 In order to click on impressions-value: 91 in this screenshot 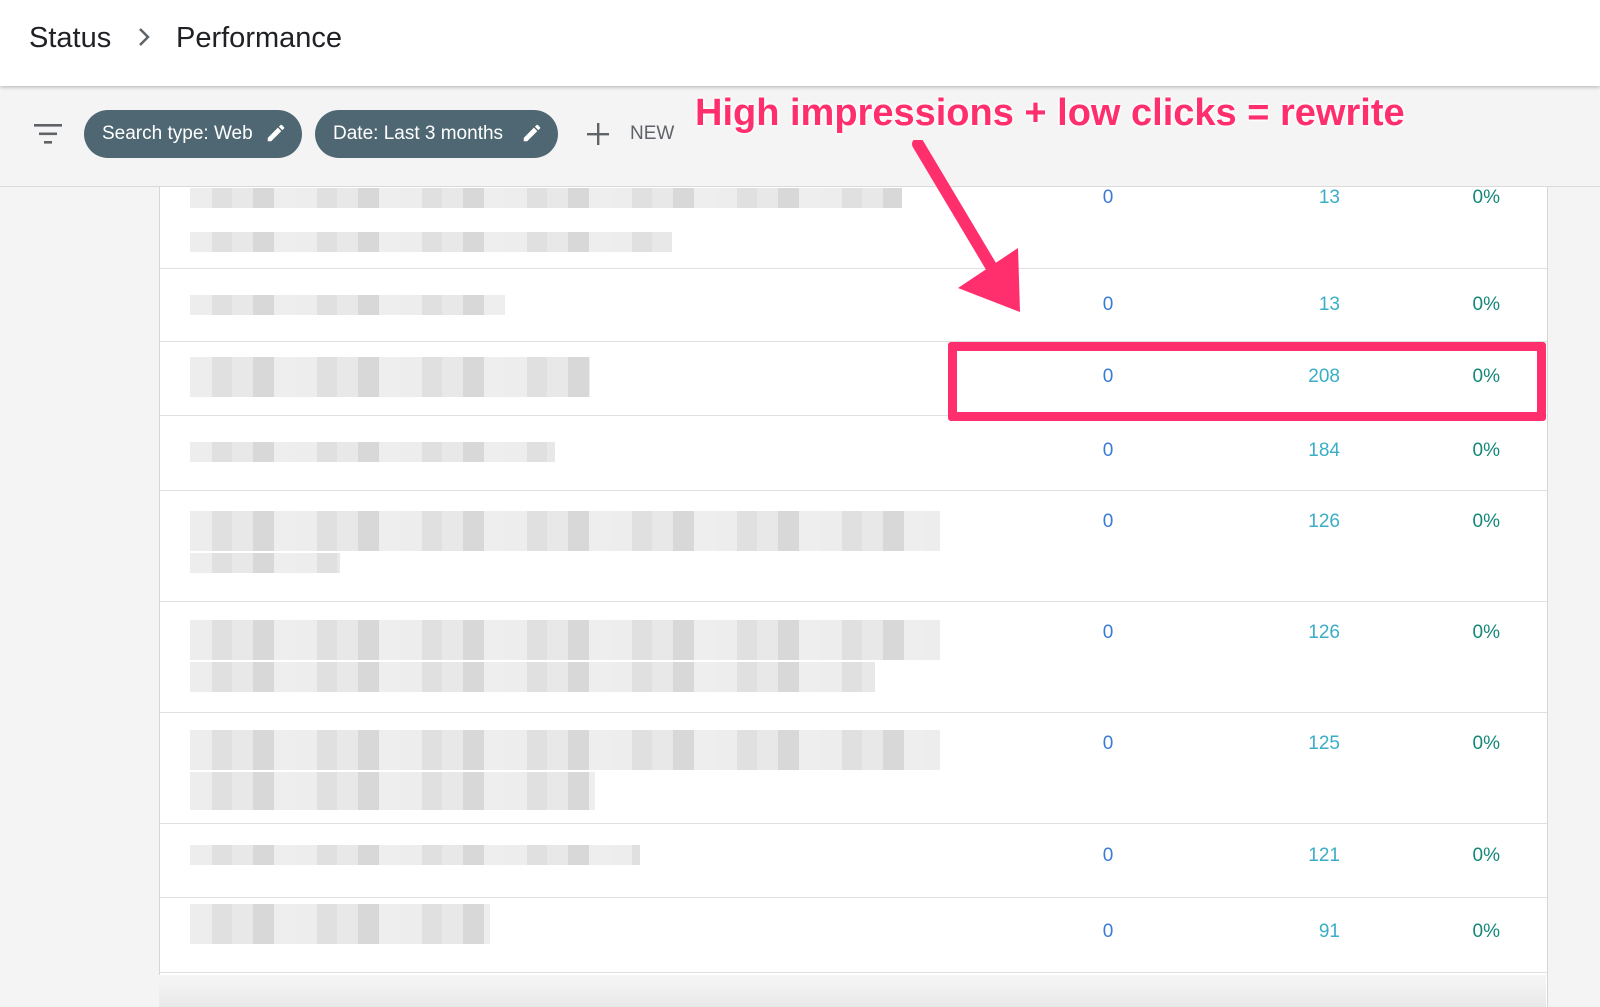, I will do `click(1329, 931)`.